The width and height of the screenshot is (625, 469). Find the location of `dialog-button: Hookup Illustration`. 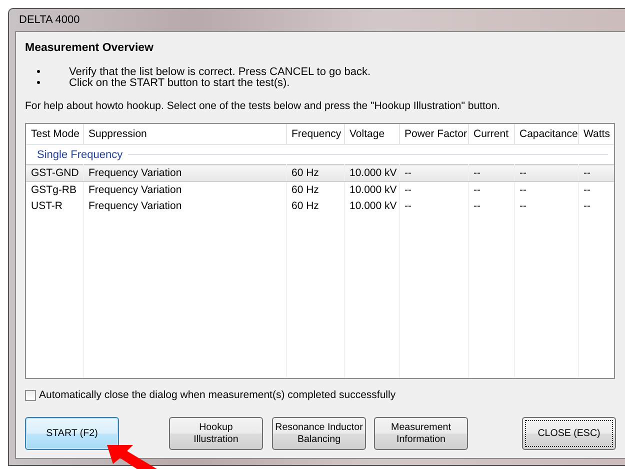

dialog-button: Hookup Illustration is located at coordinates (216, 433).